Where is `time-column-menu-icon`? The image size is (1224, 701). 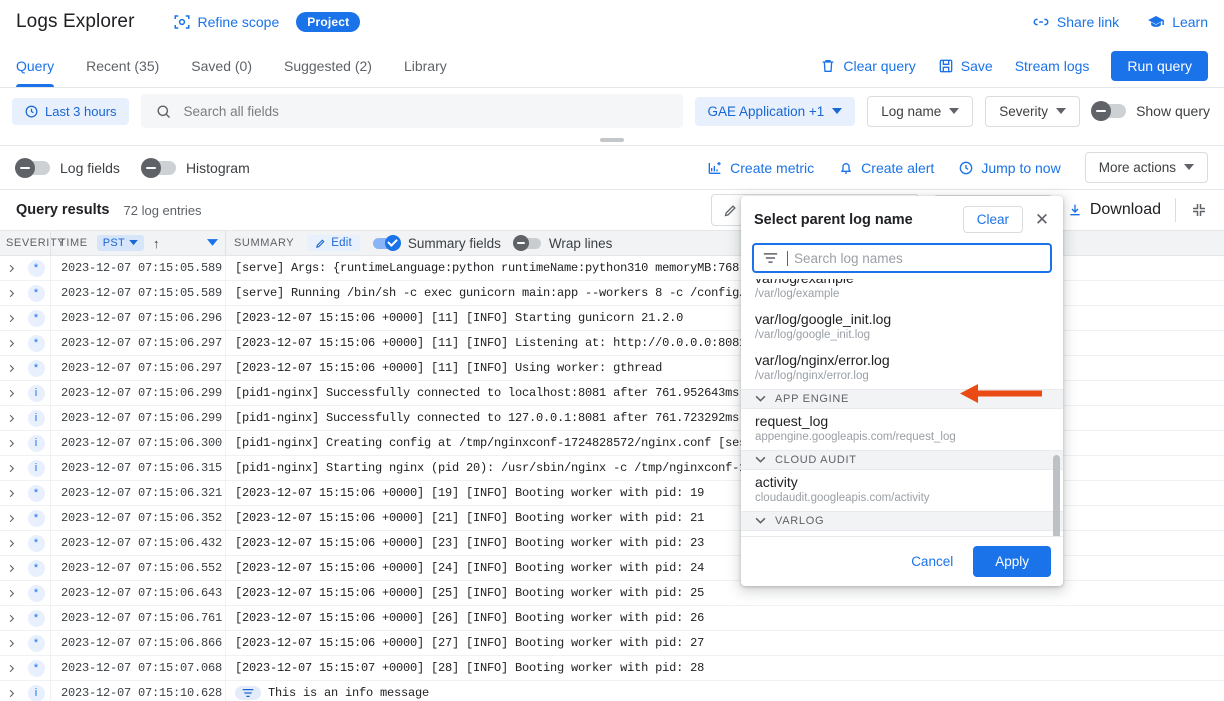
time-column-menu-icon is located at coordinates (212, 243).